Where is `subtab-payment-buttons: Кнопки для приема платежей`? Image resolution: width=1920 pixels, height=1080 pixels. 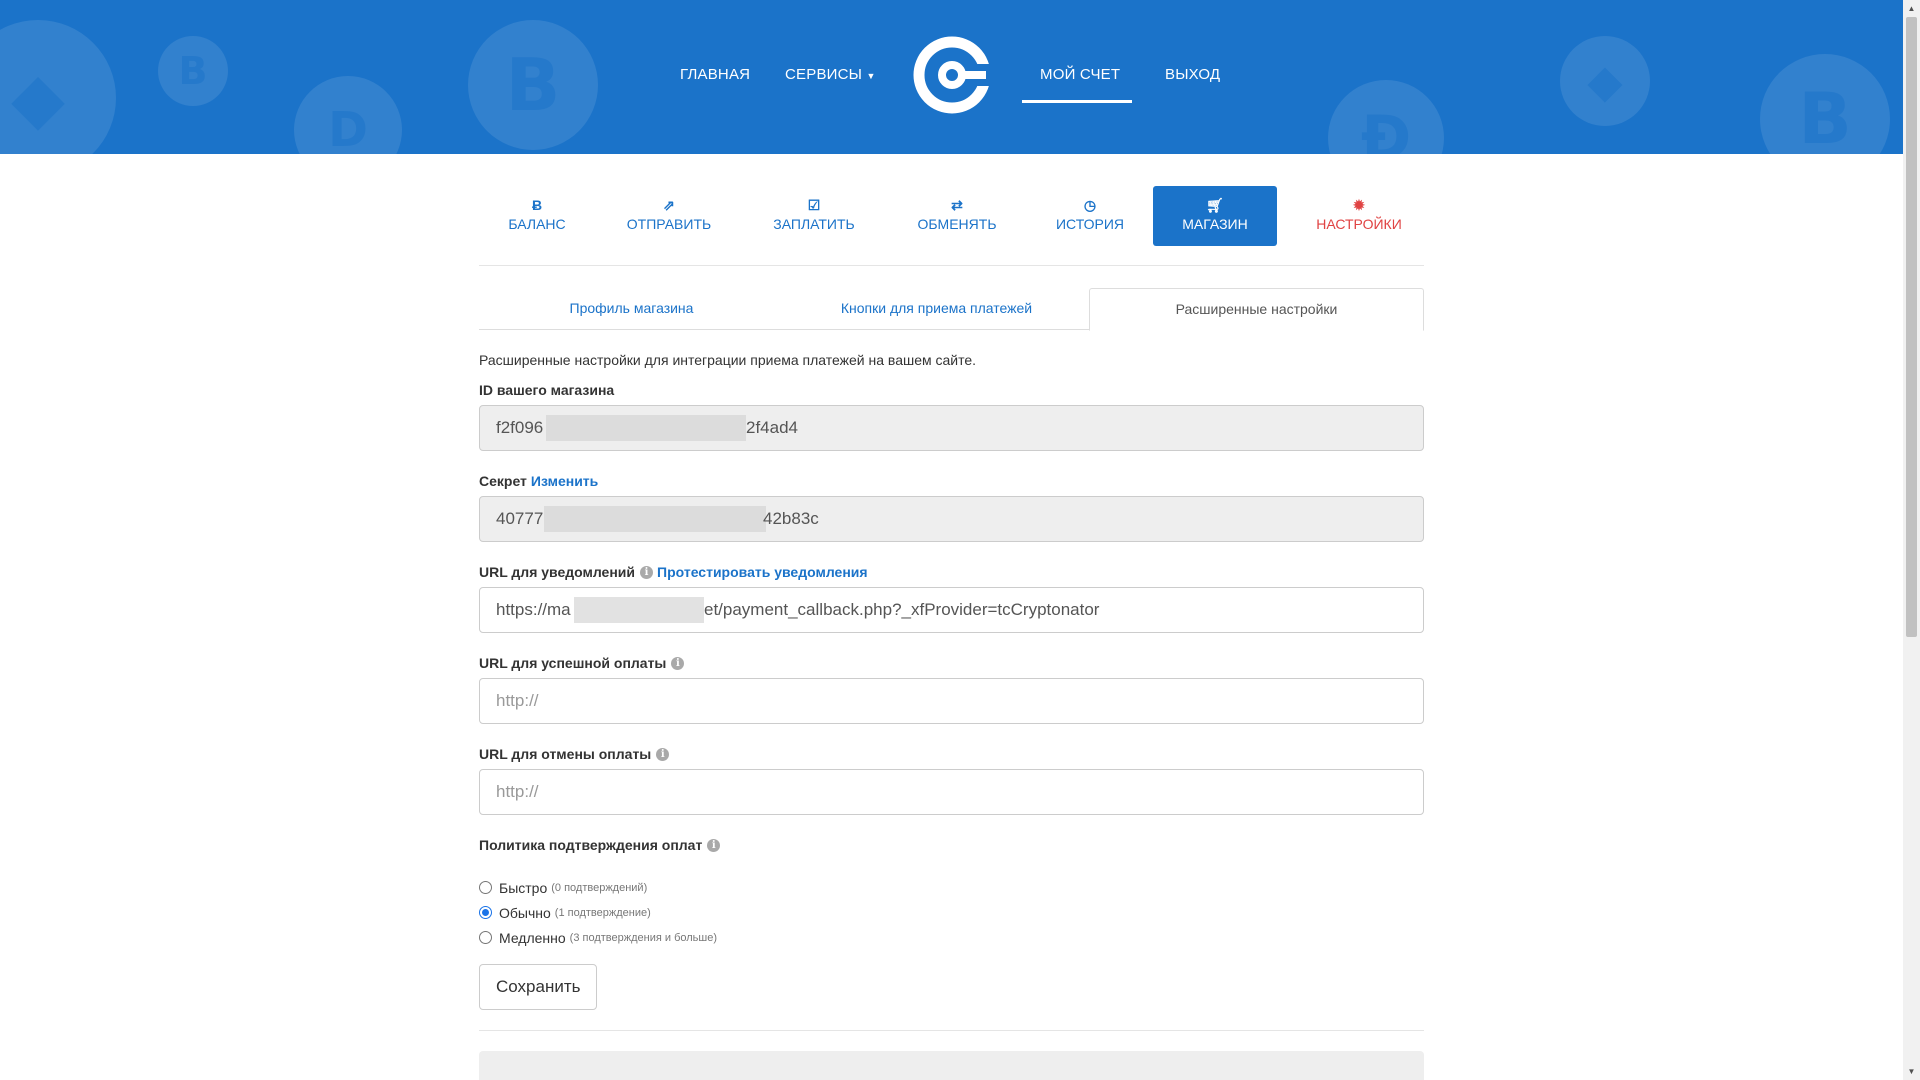 subtab-payment-buttons: Кнопки для приема платежей is located at coordinates (936, 309).